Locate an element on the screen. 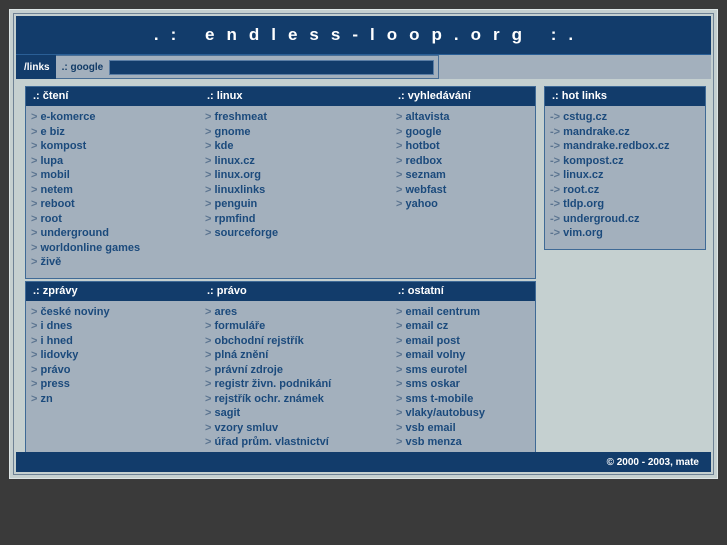 The width and height of the screenshot is (727, 545). hot-link-7: -> undergroud.cz is located at coordinates (627, 219).